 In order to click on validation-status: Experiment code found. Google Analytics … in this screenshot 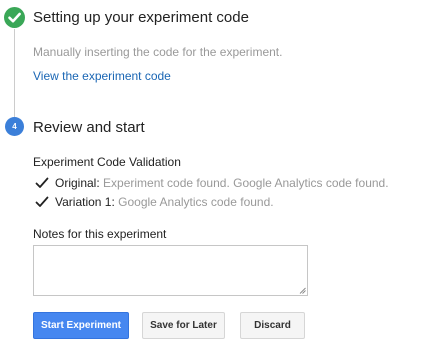, I will do `click(246, 183)`.